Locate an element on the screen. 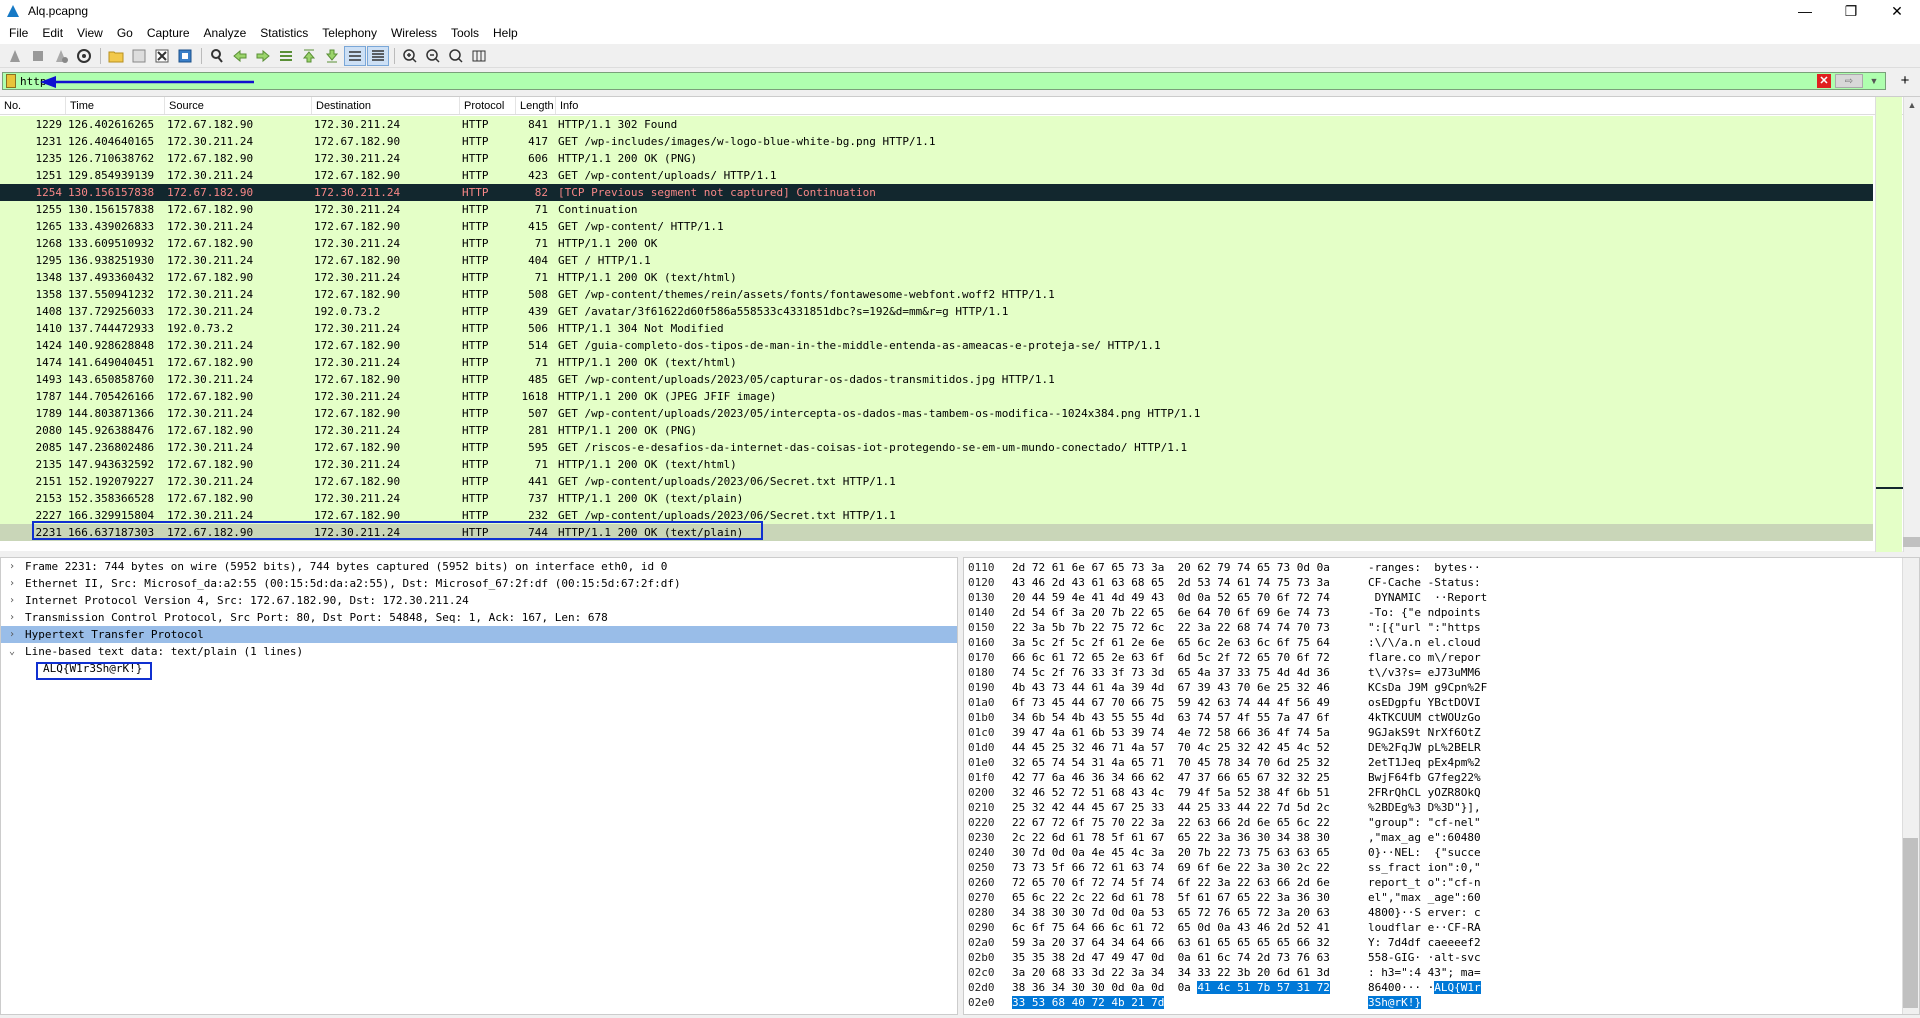  normal-size-icon is located at coordinates (456, 56).